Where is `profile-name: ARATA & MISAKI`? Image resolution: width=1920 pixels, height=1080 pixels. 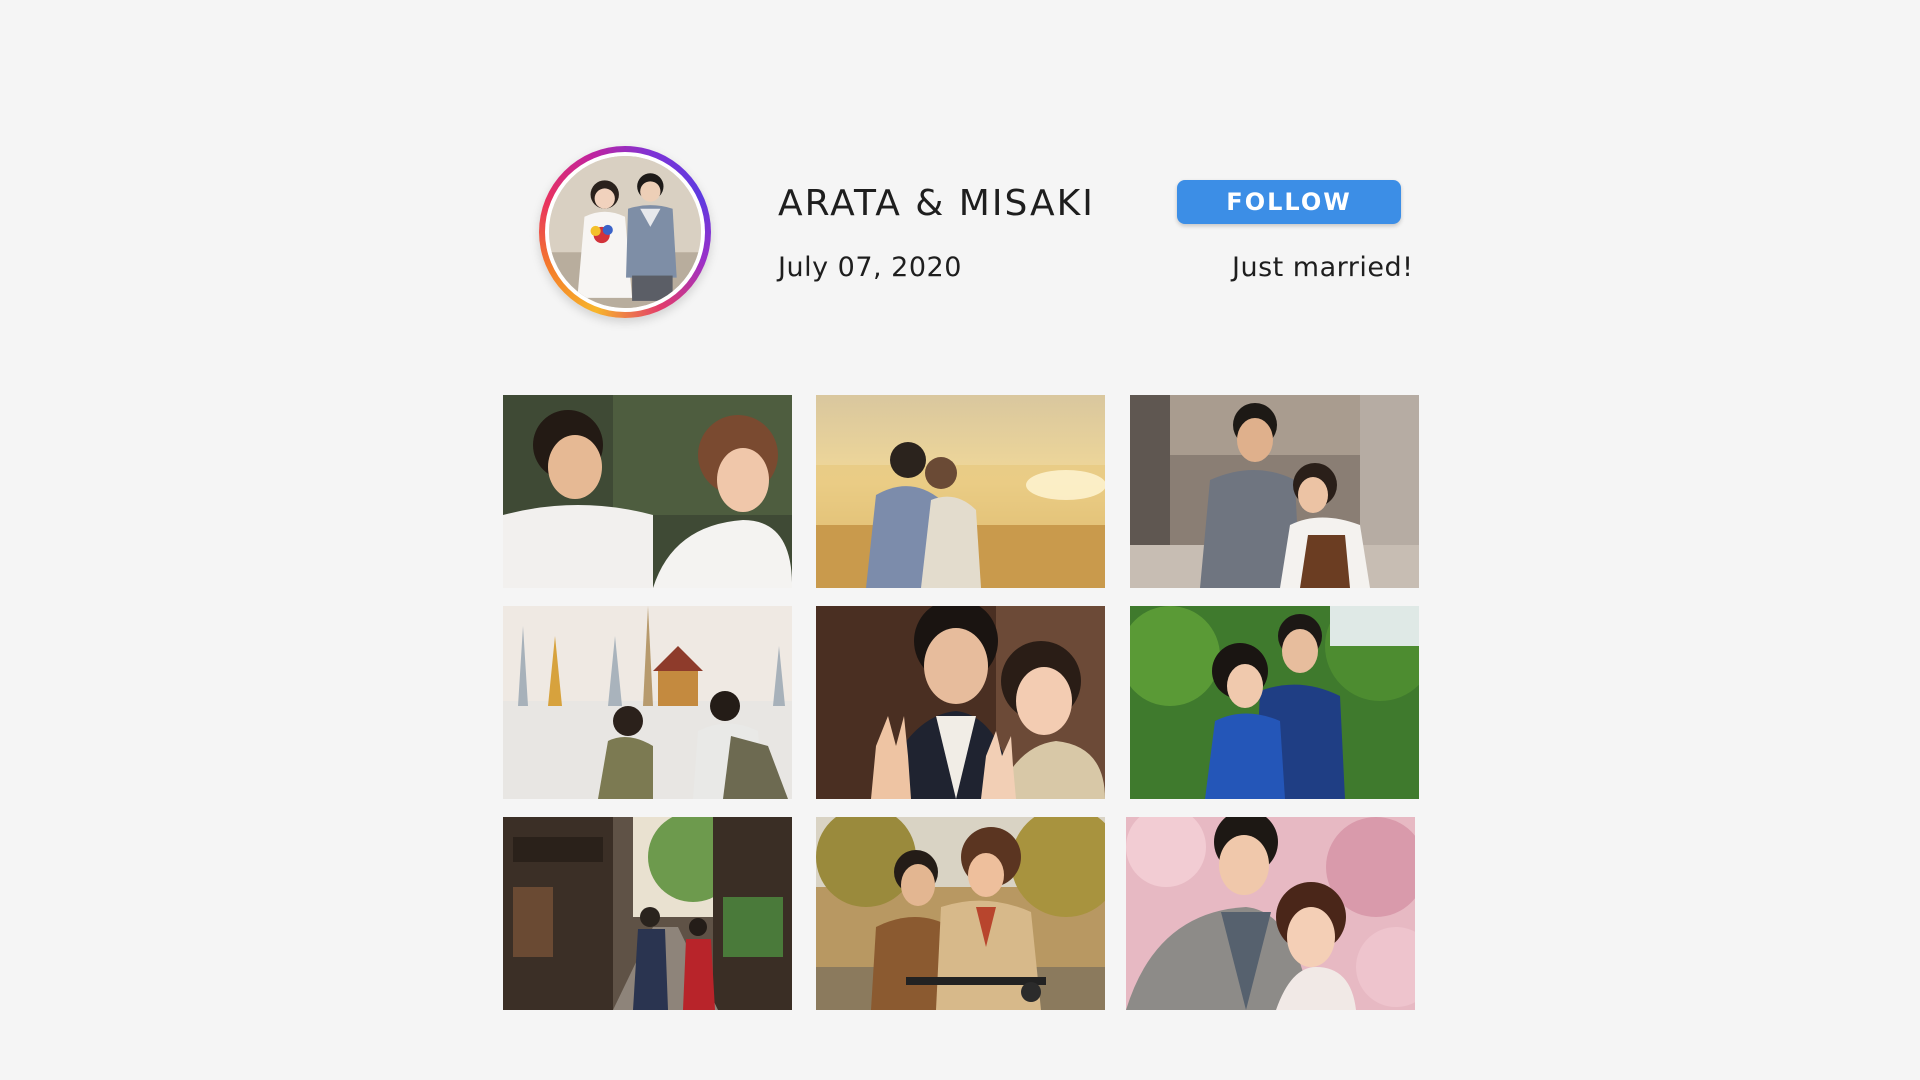
profile-name: ARATA & MISAKI is located at coordinates (936, 203).